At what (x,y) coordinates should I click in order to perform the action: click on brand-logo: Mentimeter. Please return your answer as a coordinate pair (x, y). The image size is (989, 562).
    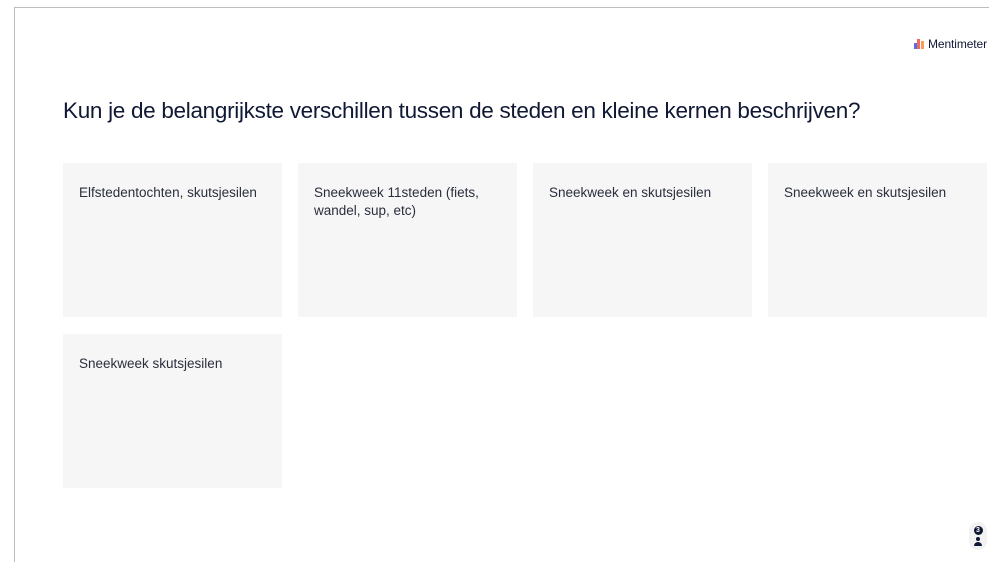
    Looking at the image, I should click on (950, 44).